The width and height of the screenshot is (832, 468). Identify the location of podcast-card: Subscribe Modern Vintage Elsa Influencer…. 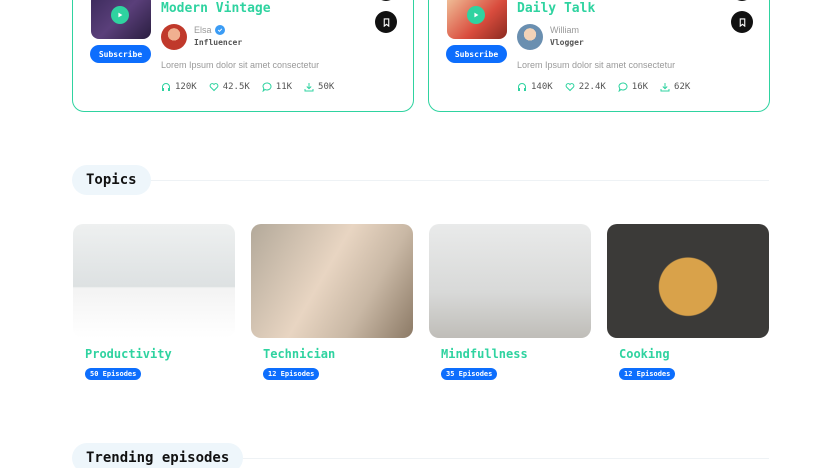
(243, 56).